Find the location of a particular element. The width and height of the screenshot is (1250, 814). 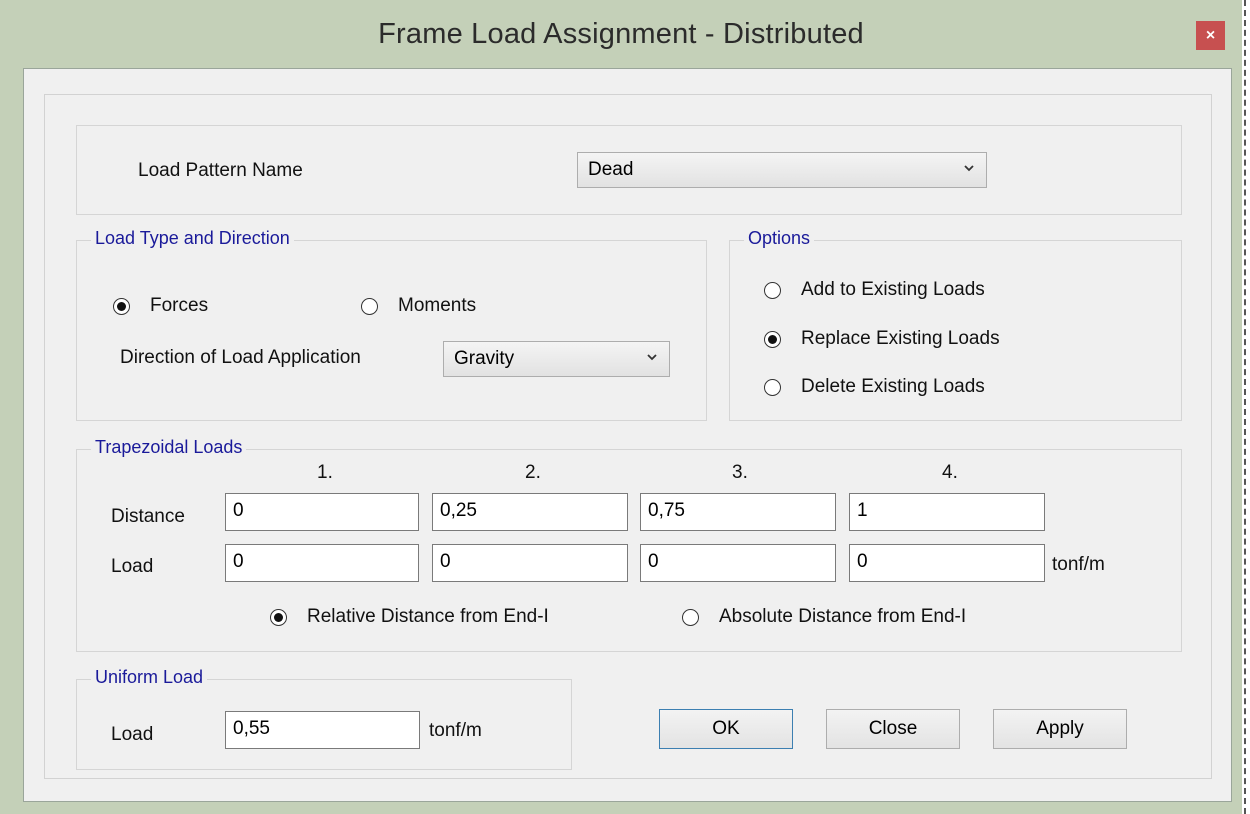

load-row-label: Load is located at coordinates (132, 566).